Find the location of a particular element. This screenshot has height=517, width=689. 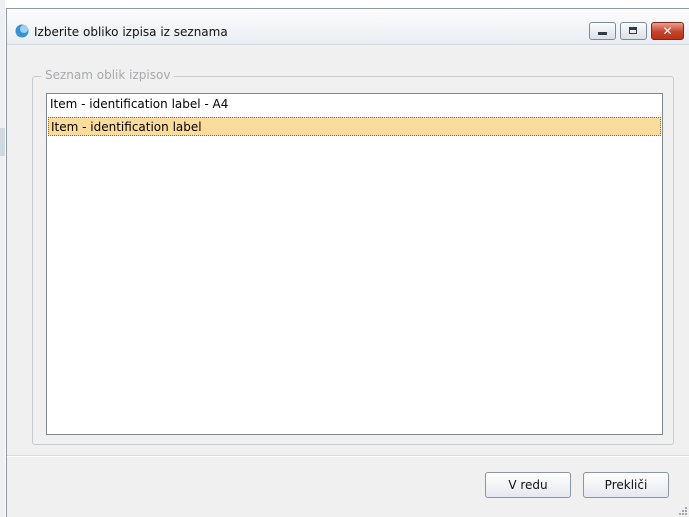

list-item: Item - identification label - A4 is located at coordinates (354, 104).